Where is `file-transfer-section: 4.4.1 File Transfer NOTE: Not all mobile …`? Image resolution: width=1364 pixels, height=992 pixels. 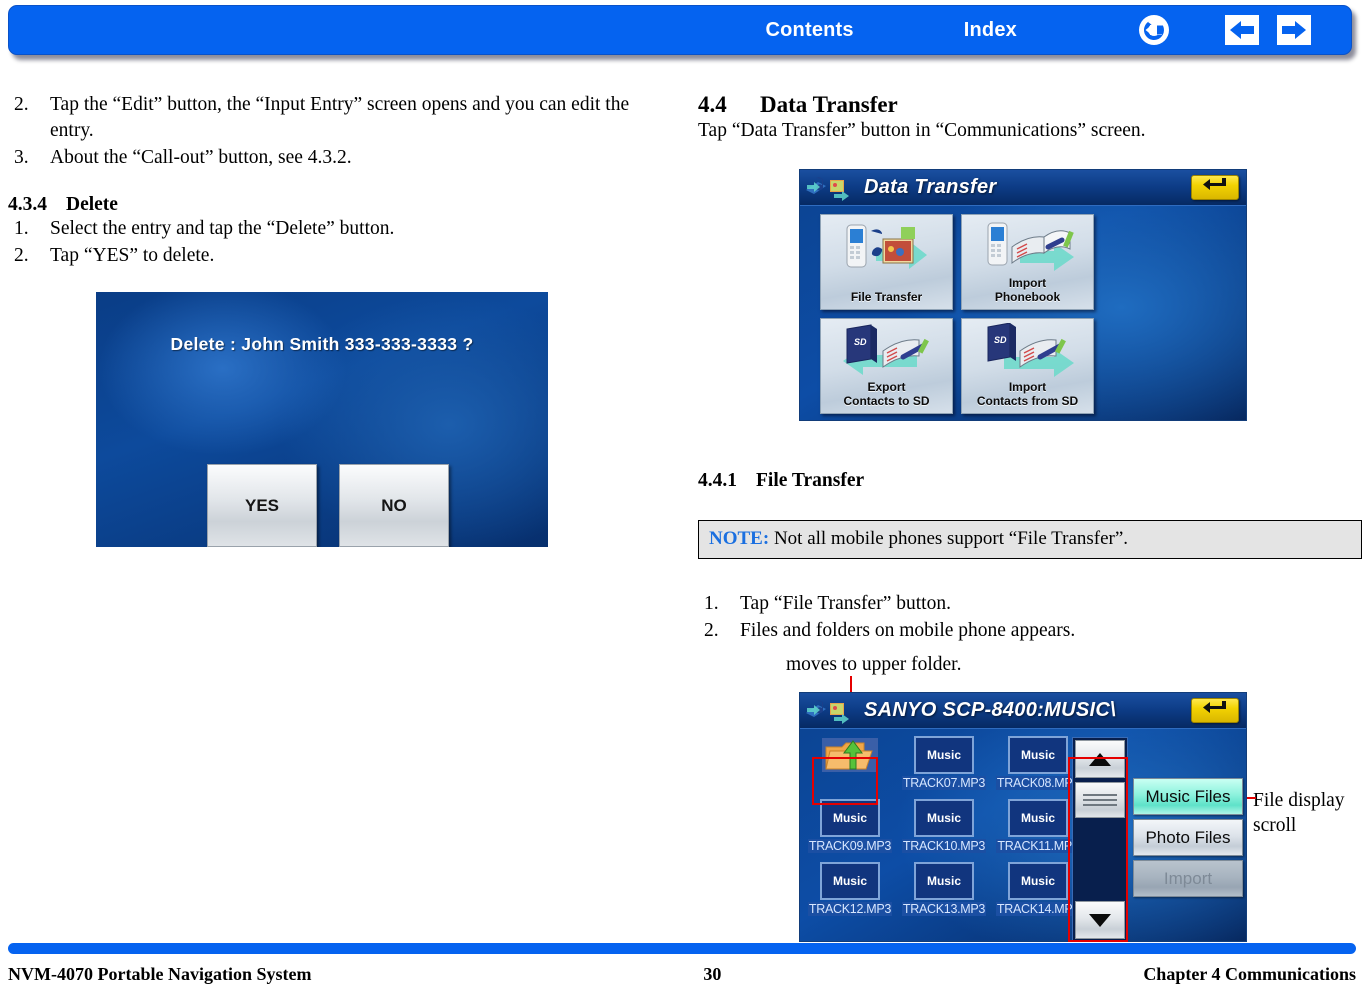 file-transfer-section: 4.4.1 File Transfer NOTE: Not all mobile … is located at coordinates (1030, 557).